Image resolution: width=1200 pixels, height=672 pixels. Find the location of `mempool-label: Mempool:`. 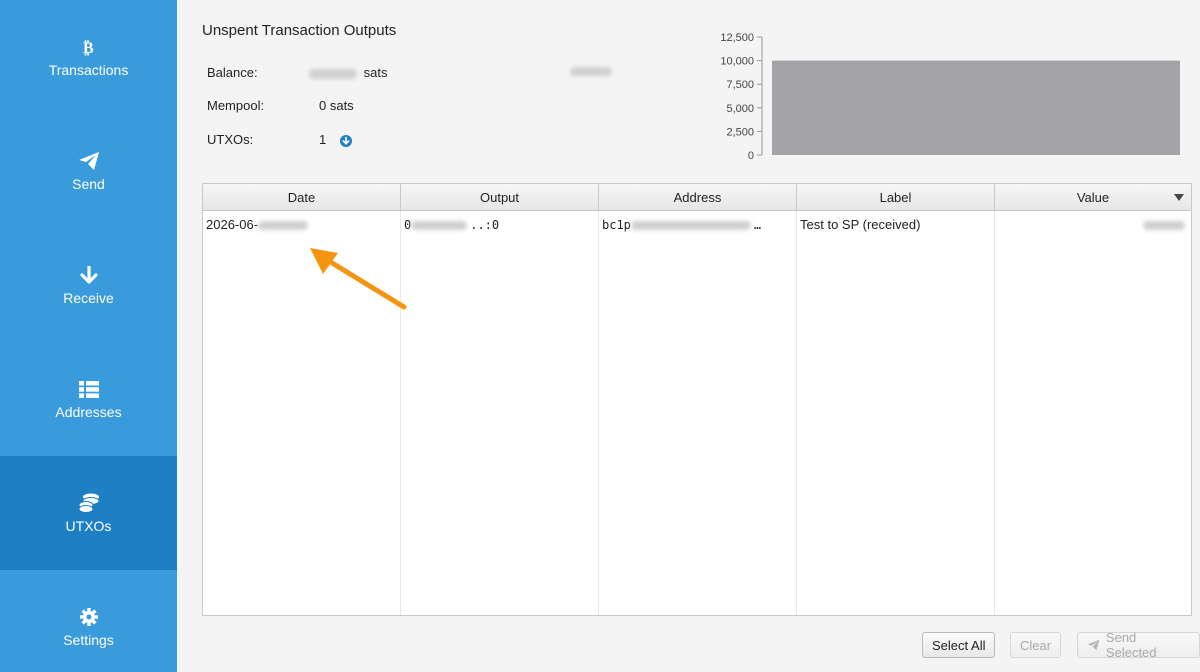

mempool-label: Mempool: is located at coordinates (236, 105).